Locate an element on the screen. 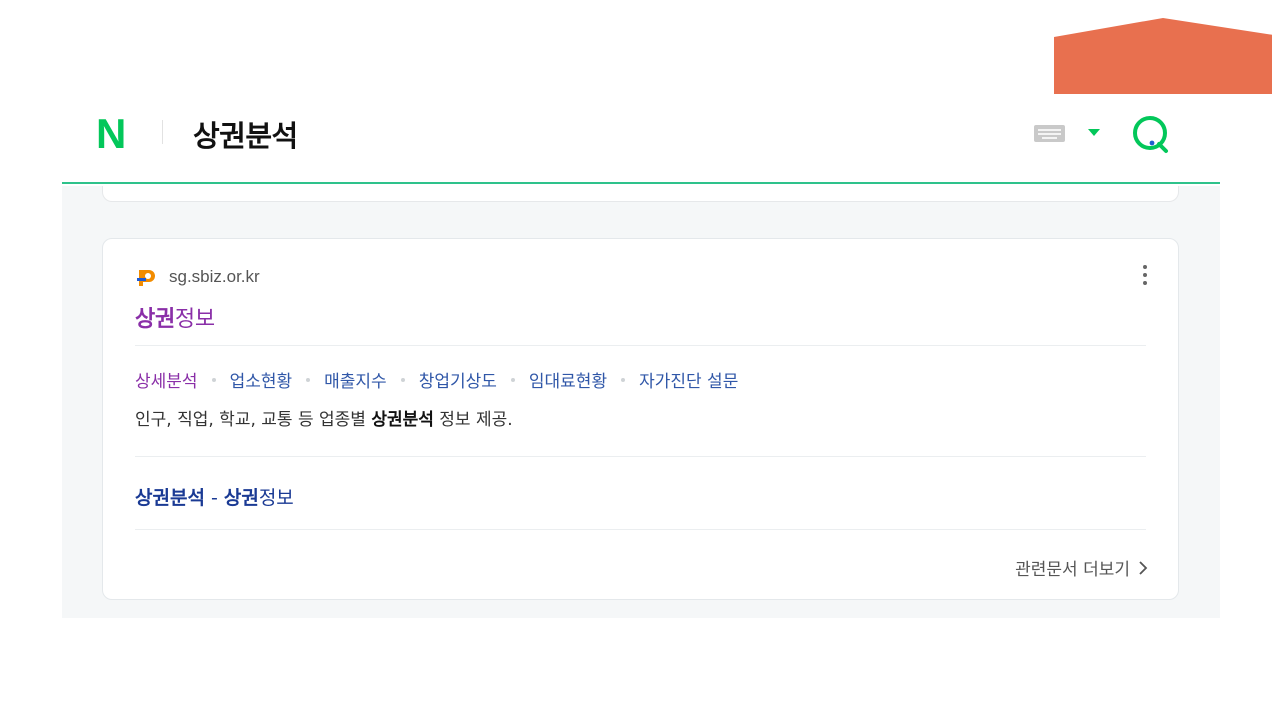 The width and height of the screenshot is (1280, 720). chevron-right-icon is located at coordinates (1143, 567).